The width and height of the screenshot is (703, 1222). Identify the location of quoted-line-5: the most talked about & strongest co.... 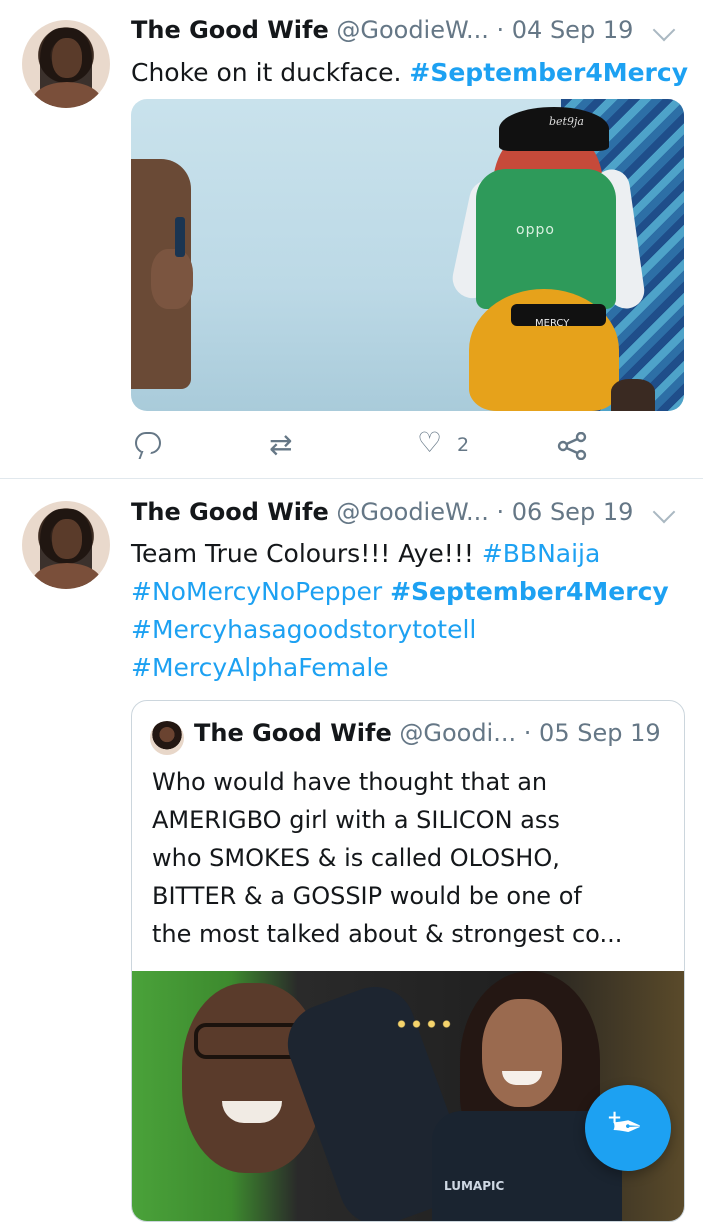
(387, 934).